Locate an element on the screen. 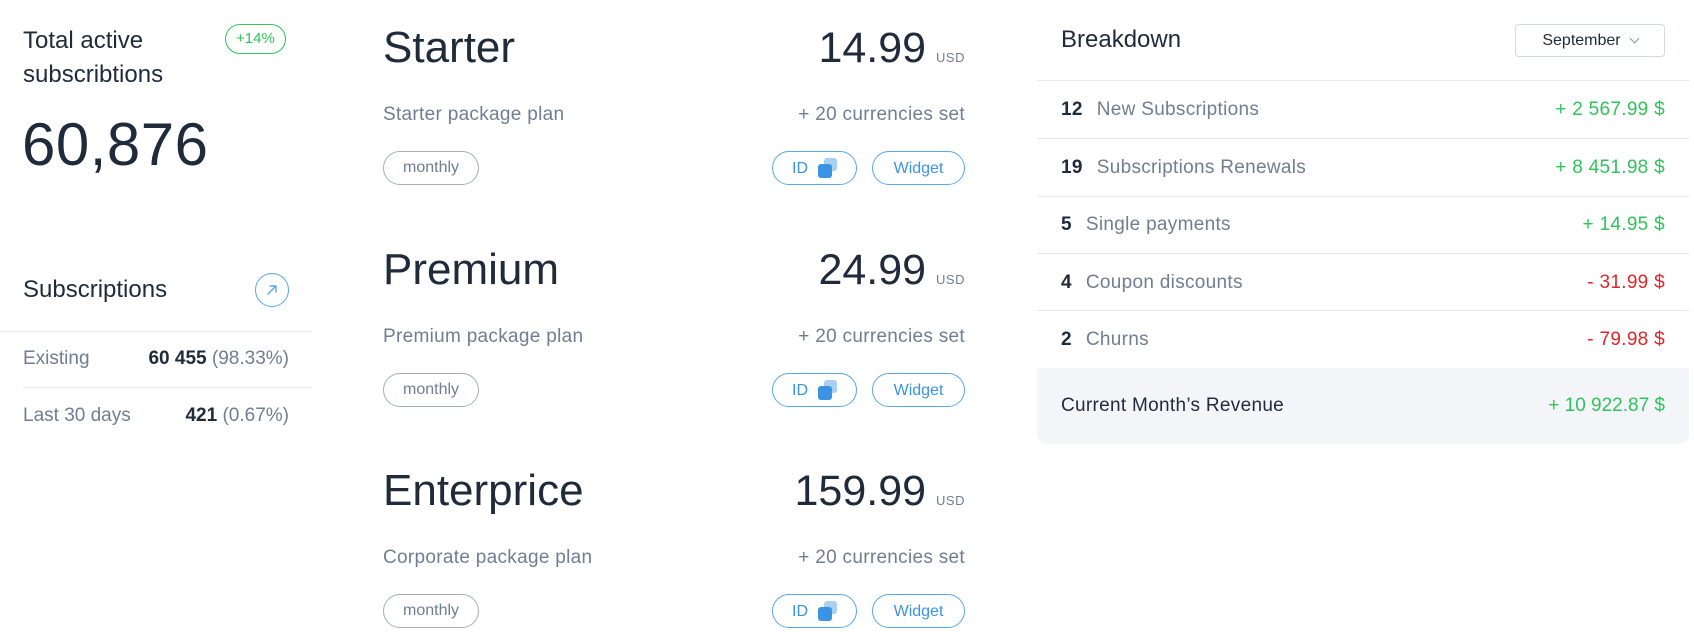  price-amount: 14.99 is located at coordinates (872, 48).